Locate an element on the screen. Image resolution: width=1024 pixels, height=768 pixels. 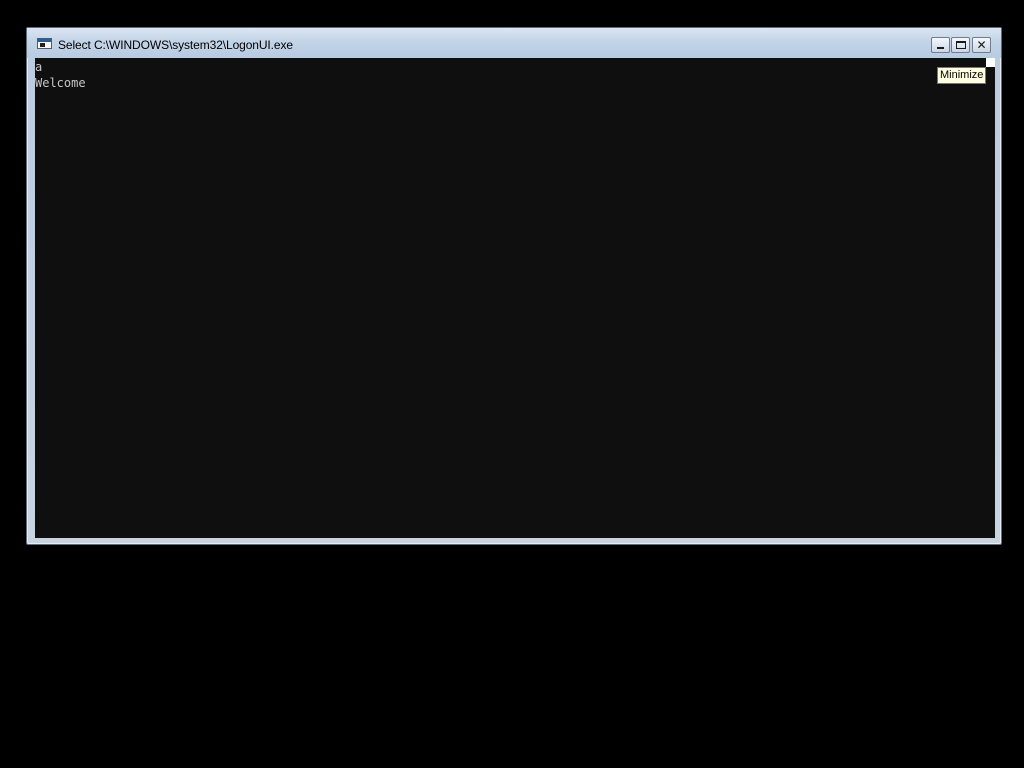
close-button: ✕ is located at coordinates (981, 45).